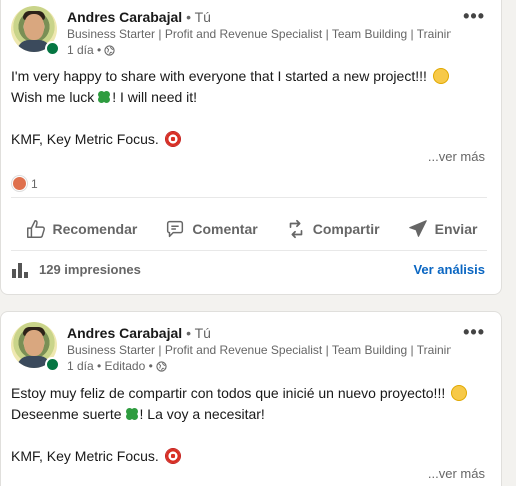 This screenshot has width=516, height=486. I want to click on impressions-count: 129 impresiones, so click(90, 269).